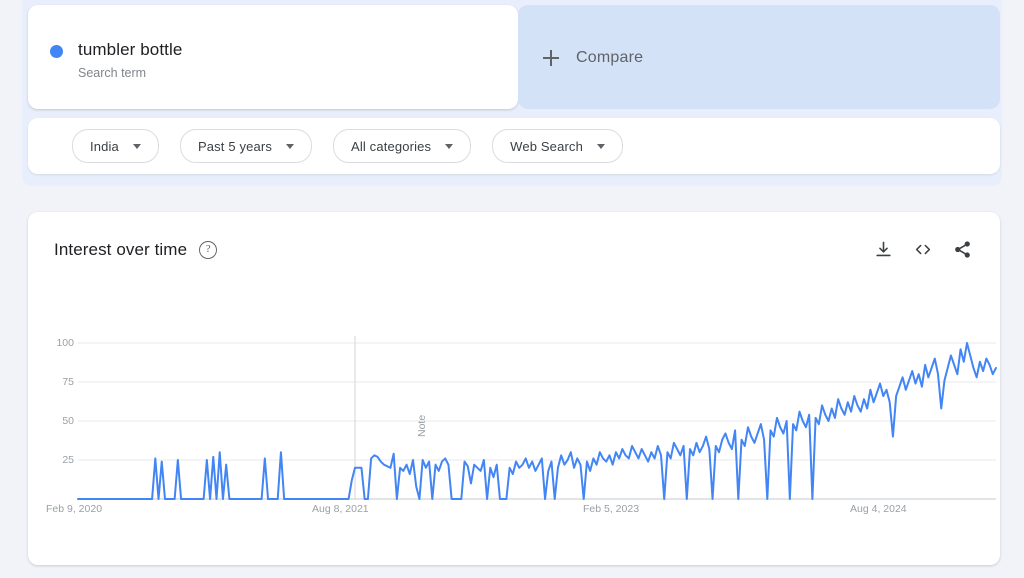  Describe the element at coordinates (104, 146) in the screenshot. I see `filter-location-label: India` at that location.